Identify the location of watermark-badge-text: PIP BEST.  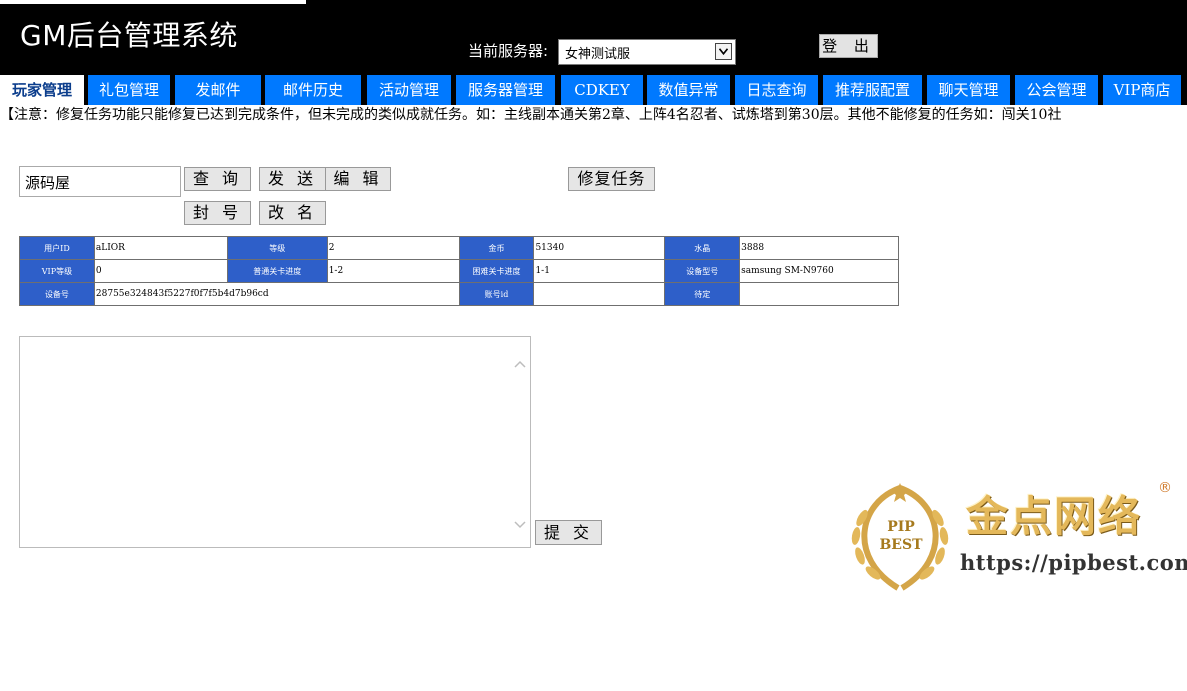
(901, 536).